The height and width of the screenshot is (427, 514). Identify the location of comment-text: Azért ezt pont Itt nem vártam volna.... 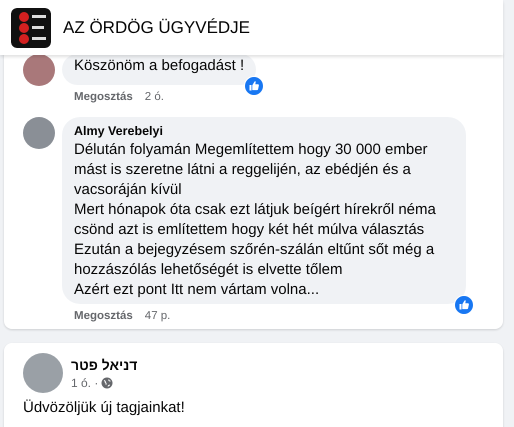
(197, 290).